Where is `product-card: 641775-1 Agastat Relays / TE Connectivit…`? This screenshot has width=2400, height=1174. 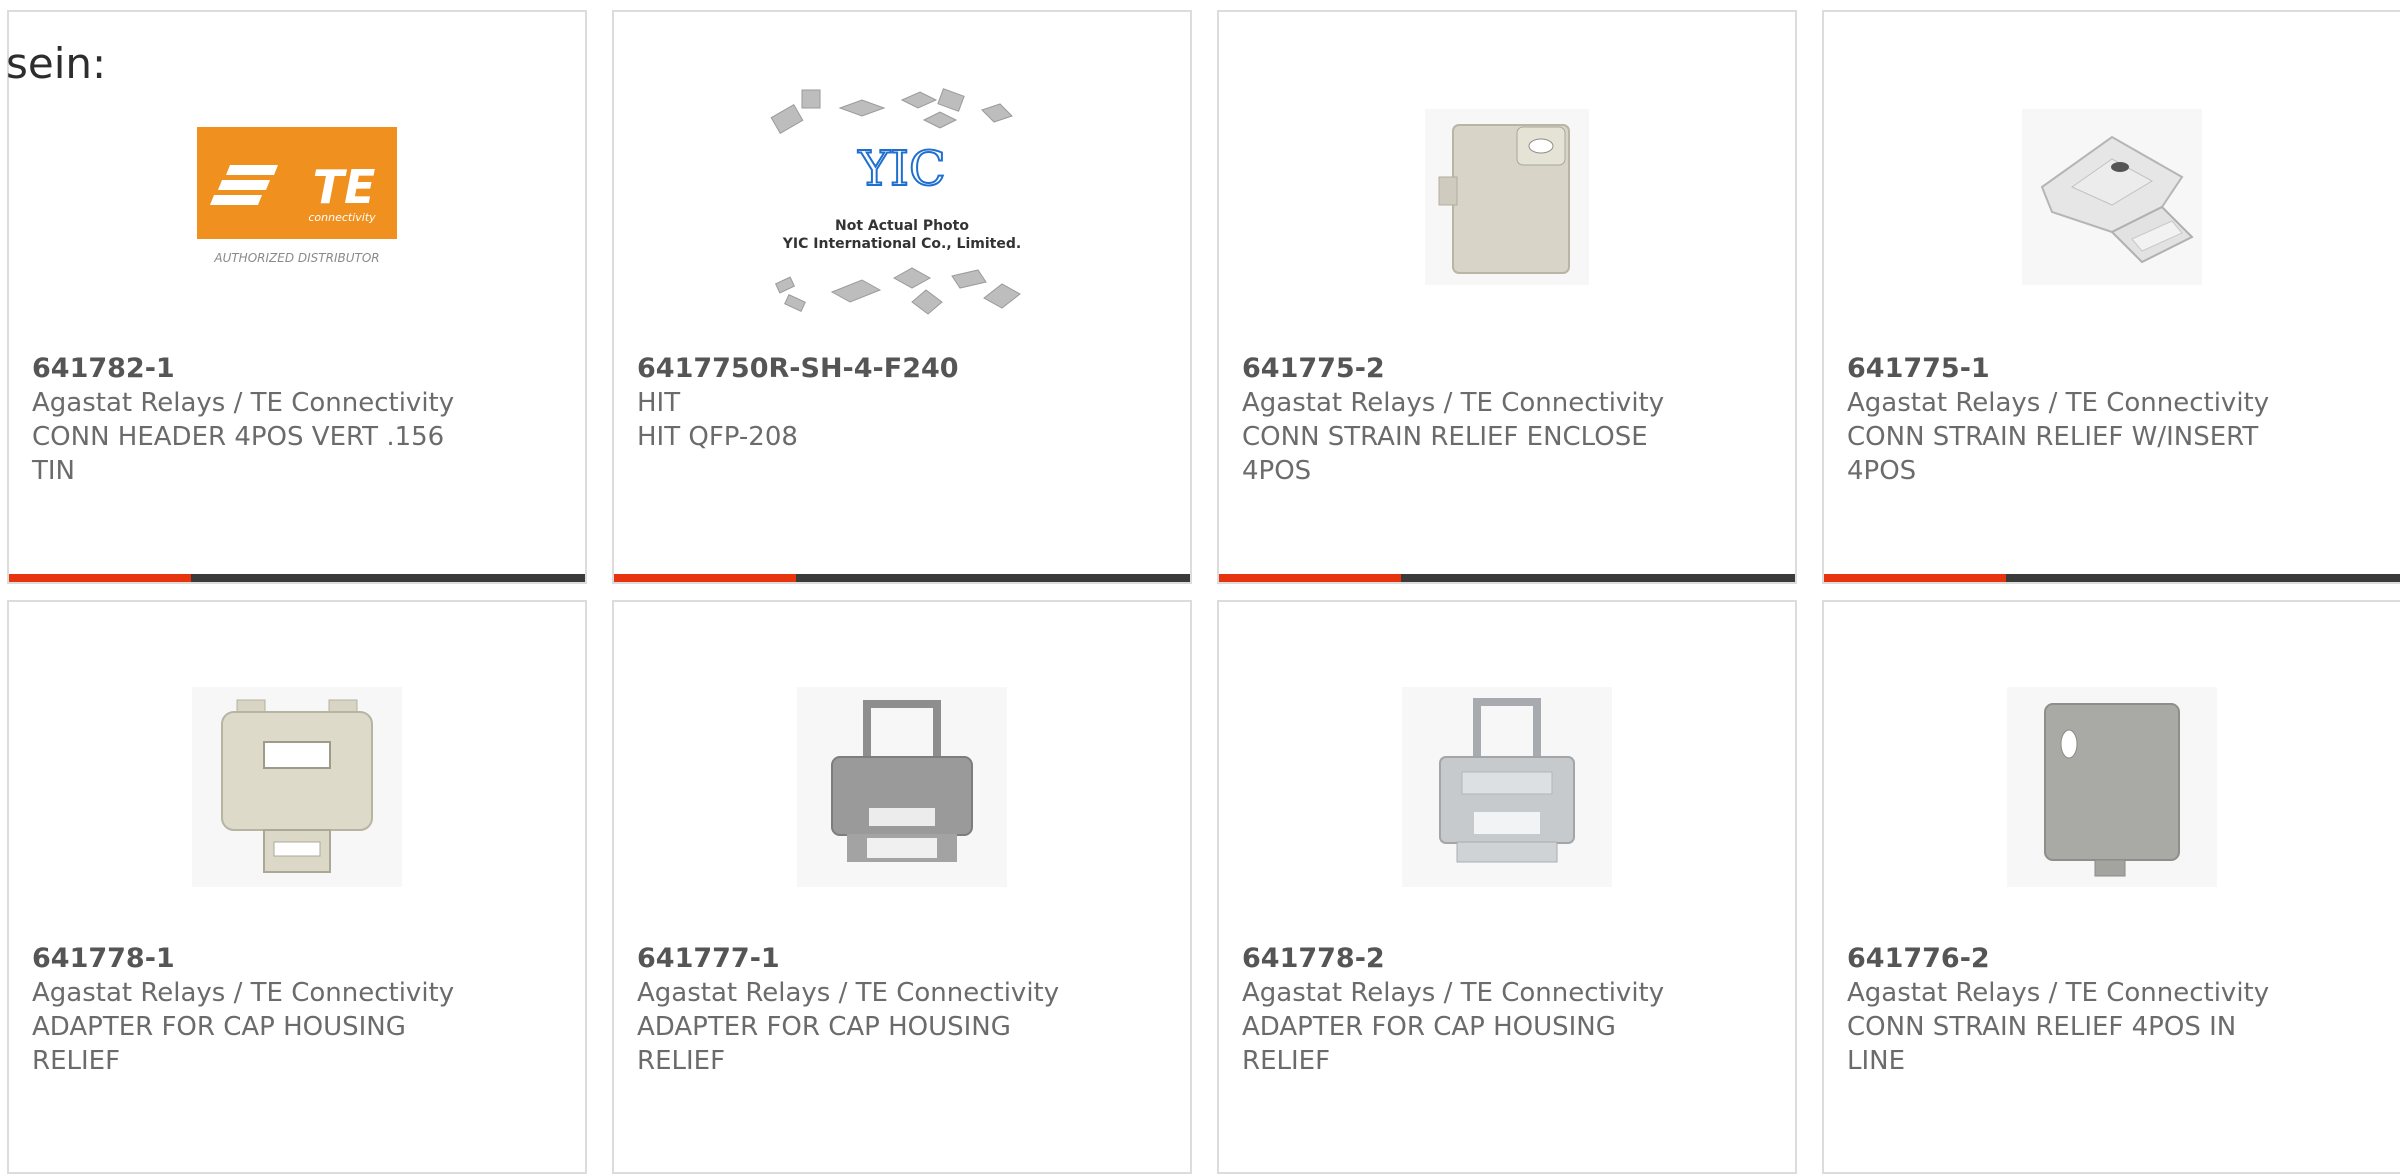 product-card: 641775-1 Agastat Relays / TE Connectivit… is located at coordinates (2111, 297).